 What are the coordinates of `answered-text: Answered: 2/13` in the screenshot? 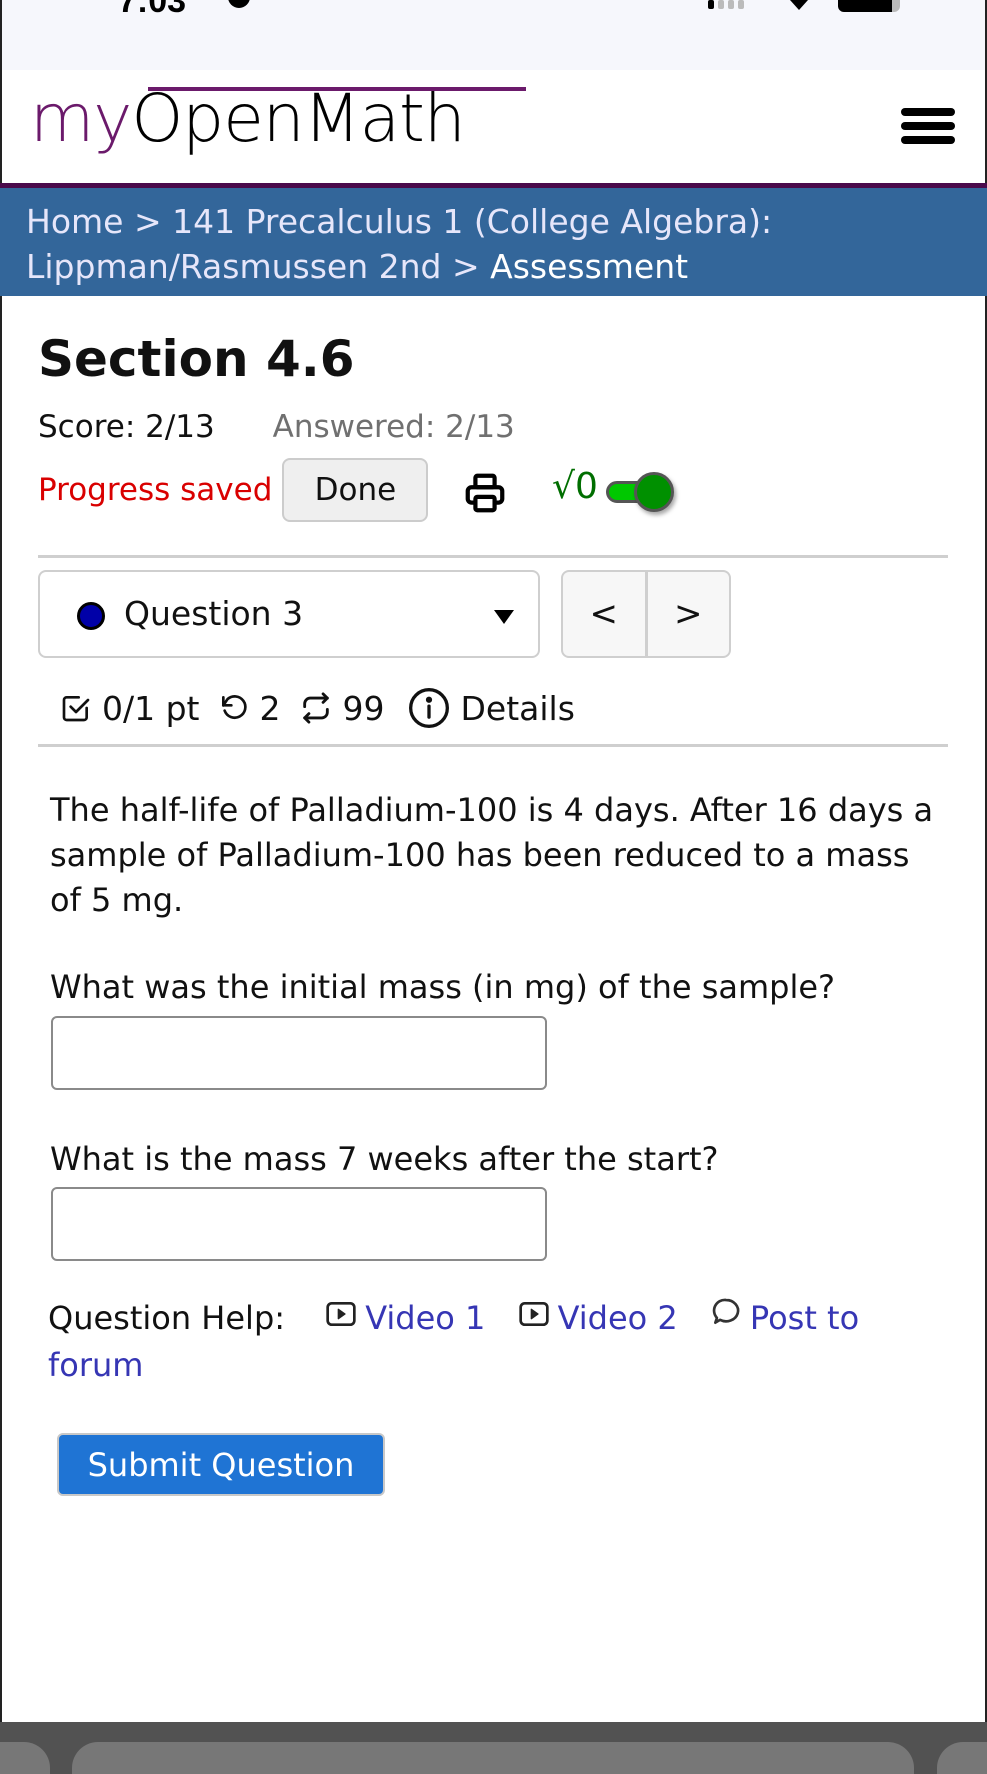 It's located at (393, 427).